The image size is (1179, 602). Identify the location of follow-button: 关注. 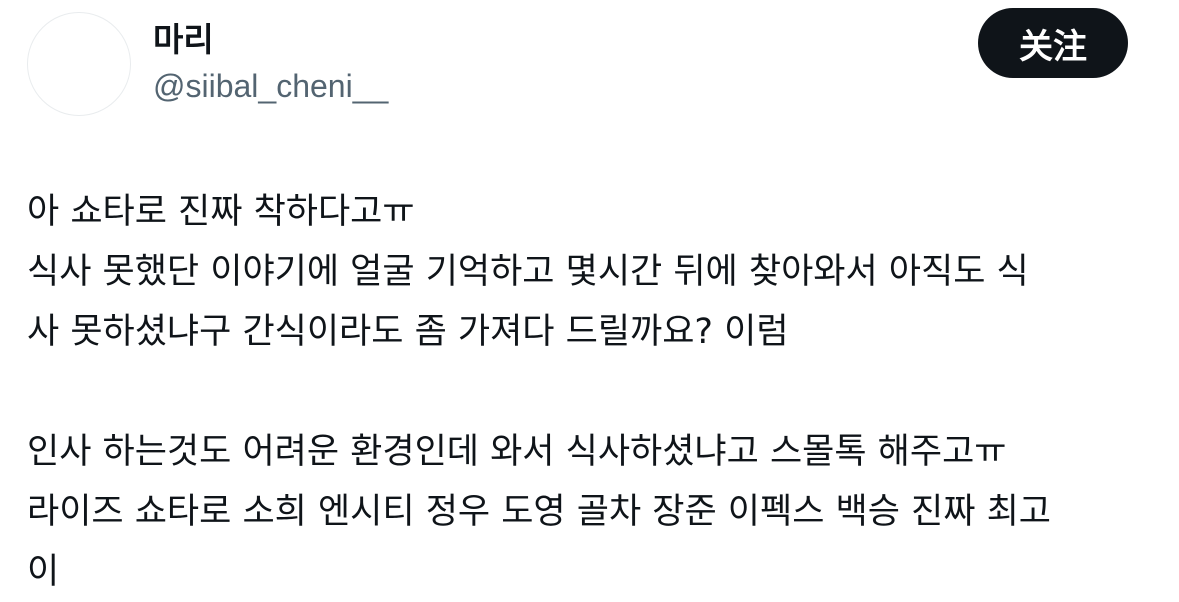
(1053, 43).